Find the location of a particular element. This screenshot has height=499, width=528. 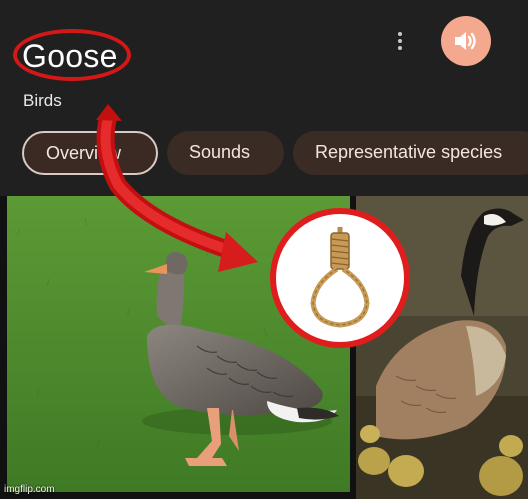

tab-overview: Overview is located at coordinates (90, 153).